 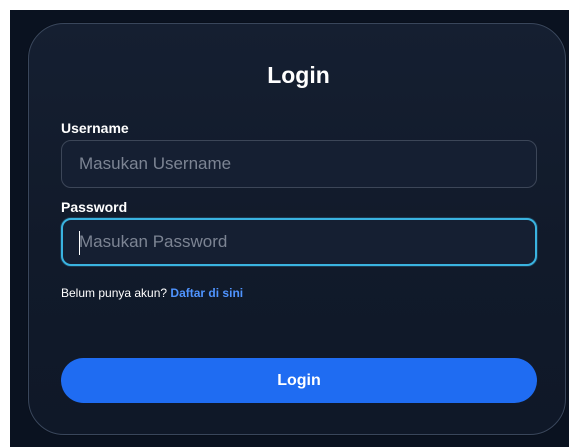 I want to click on register-link: Daftar di sini, so click(x=206, y=293).